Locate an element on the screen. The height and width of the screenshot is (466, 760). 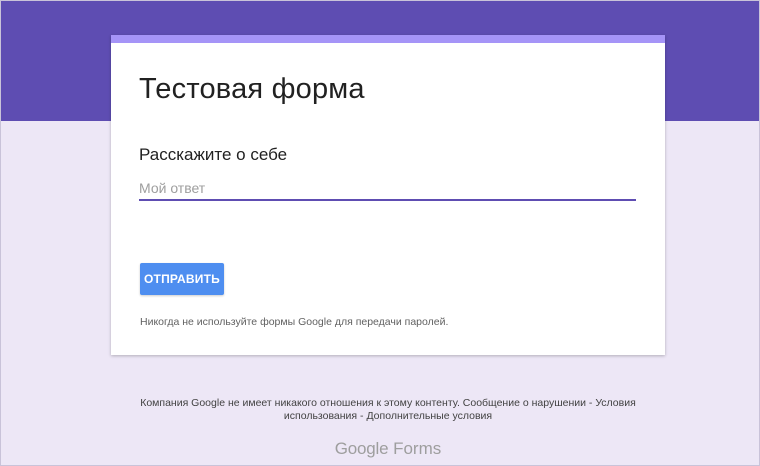
additional-terms-link: Дополнительные условия is located at coordinates (429, 416).